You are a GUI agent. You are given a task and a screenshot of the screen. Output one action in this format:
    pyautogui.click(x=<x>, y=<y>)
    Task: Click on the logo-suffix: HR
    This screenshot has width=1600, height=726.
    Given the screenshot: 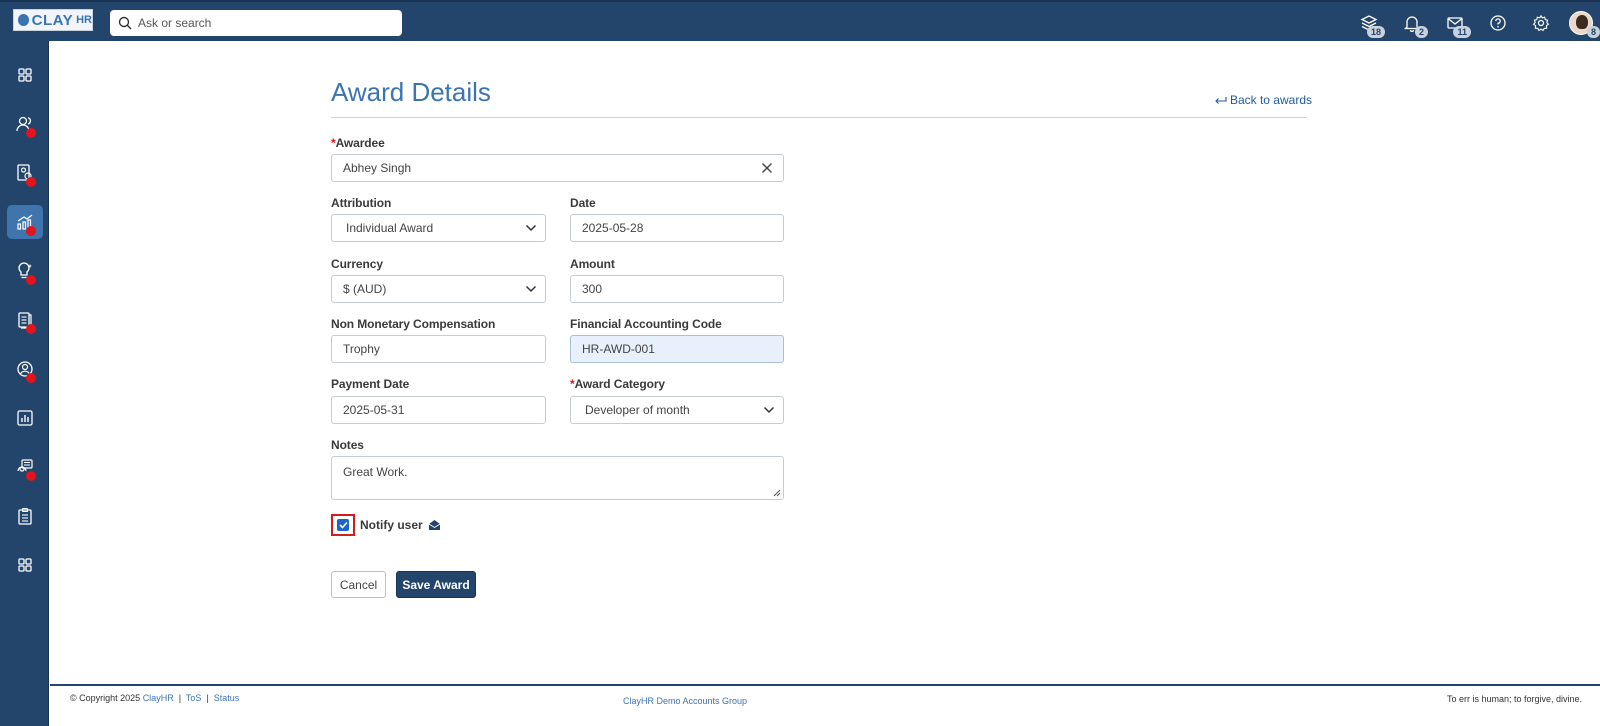 What is the action you would take?
    pyautogui.click(x=84, y=20)
    